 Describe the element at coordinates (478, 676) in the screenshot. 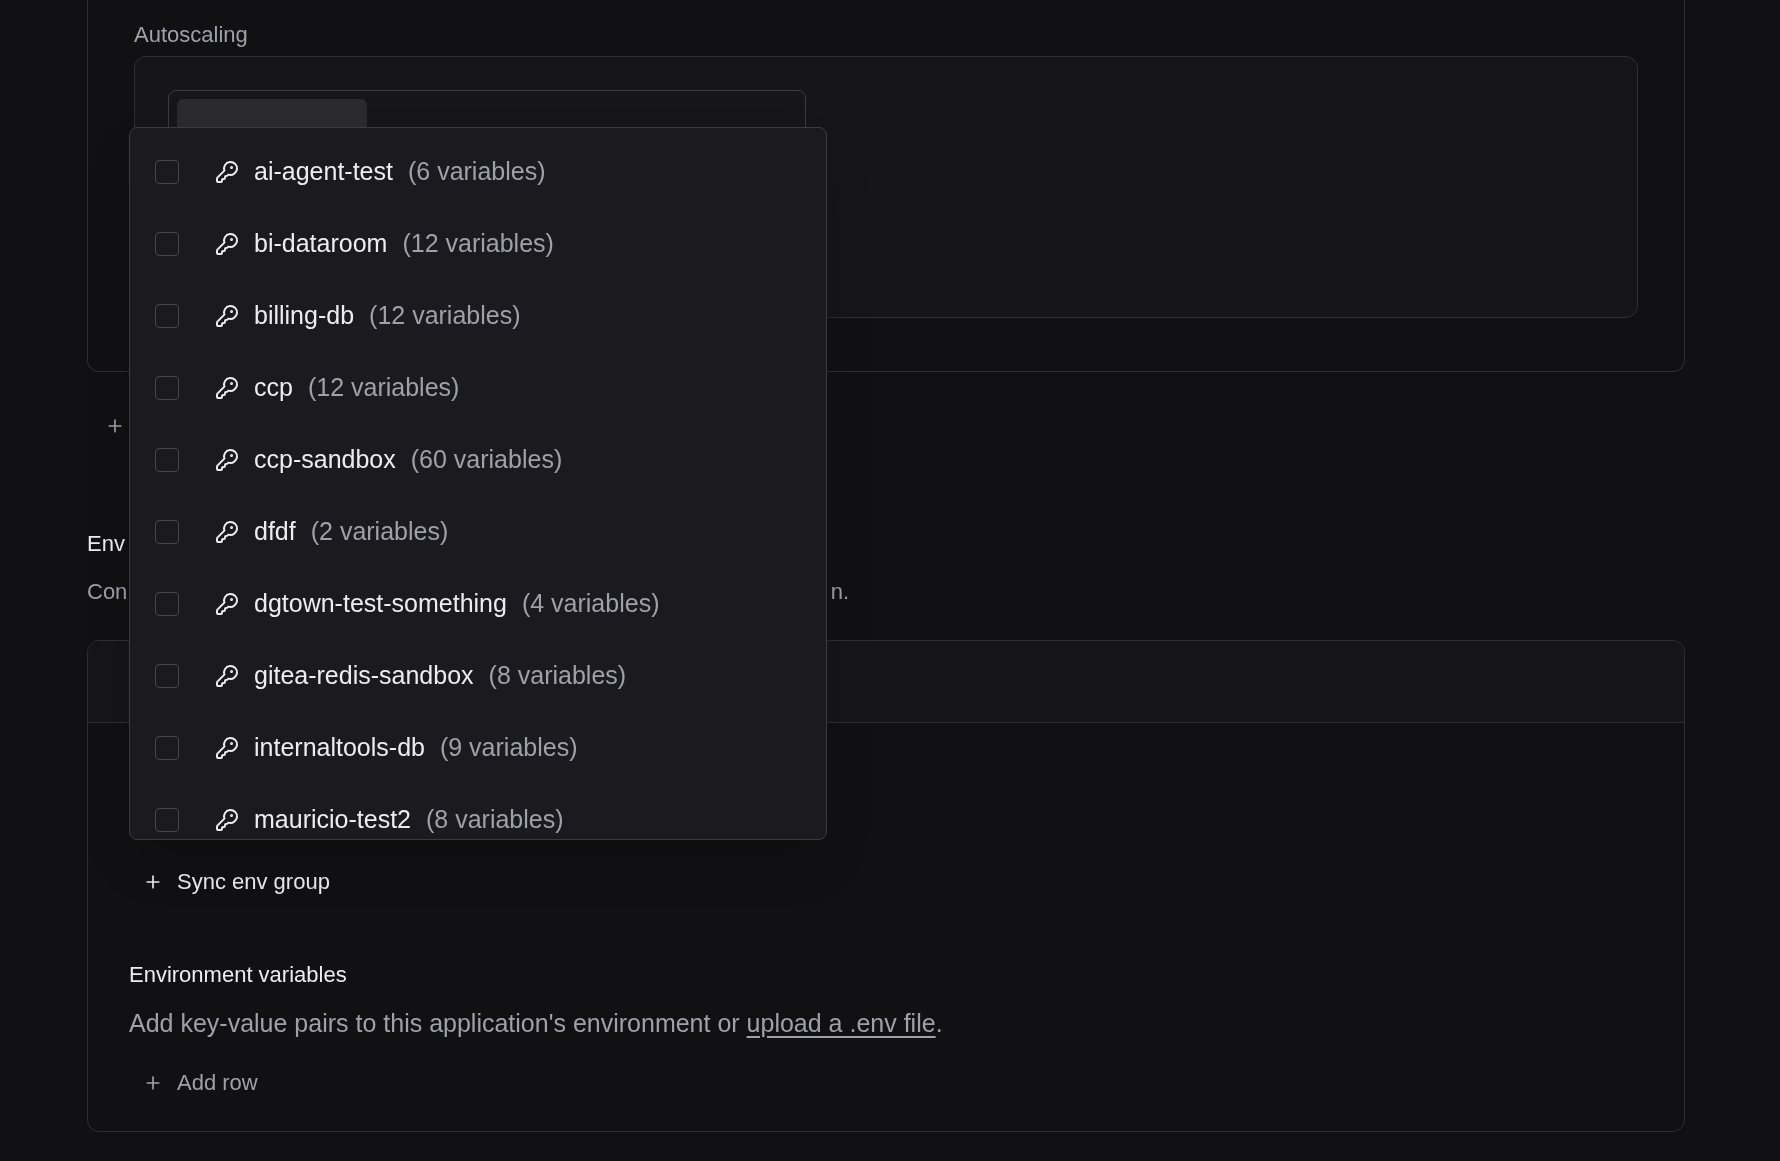

I see `env-group-option: gitea-redis-sandbox (8 variables)` at that location.